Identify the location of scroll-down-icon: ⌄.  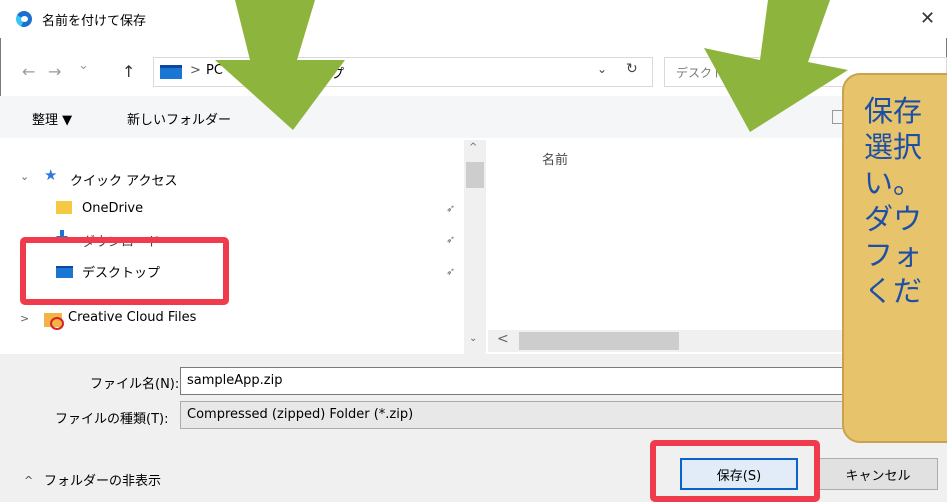
(473, 338).